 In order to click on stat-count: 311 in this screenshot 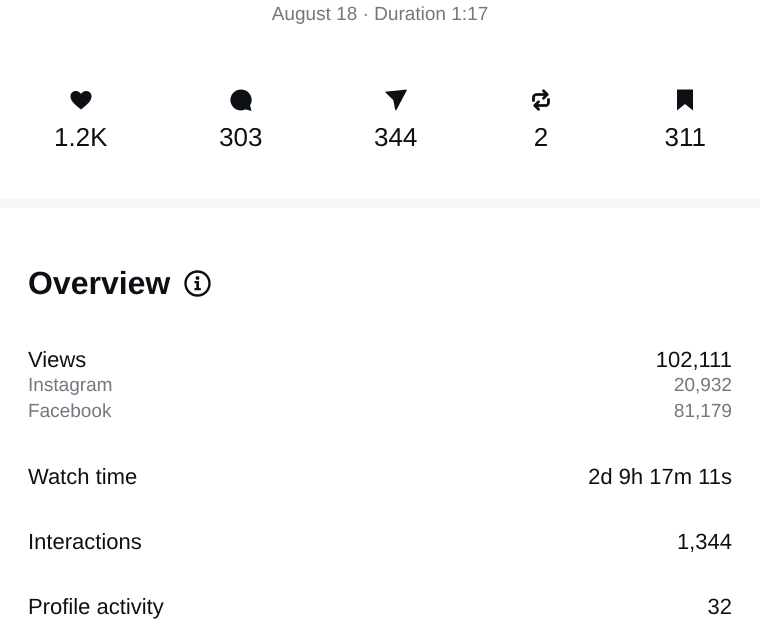, I will do `click(685, 137)`.